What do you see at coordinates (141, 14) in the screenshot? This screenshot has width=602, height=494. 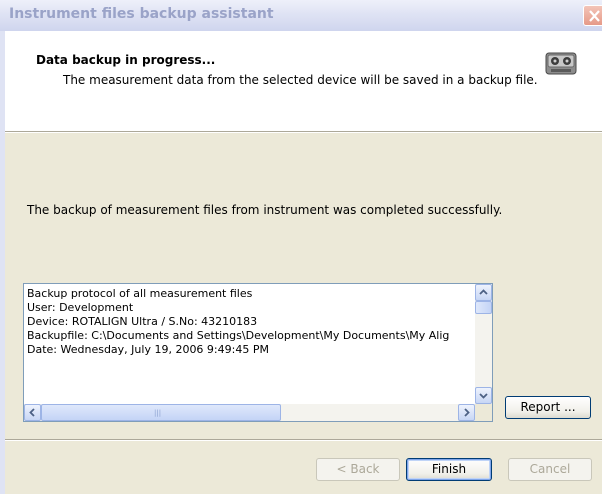 I see `window-title: Instrument files backup assistant` at bounding box center [141, 14].